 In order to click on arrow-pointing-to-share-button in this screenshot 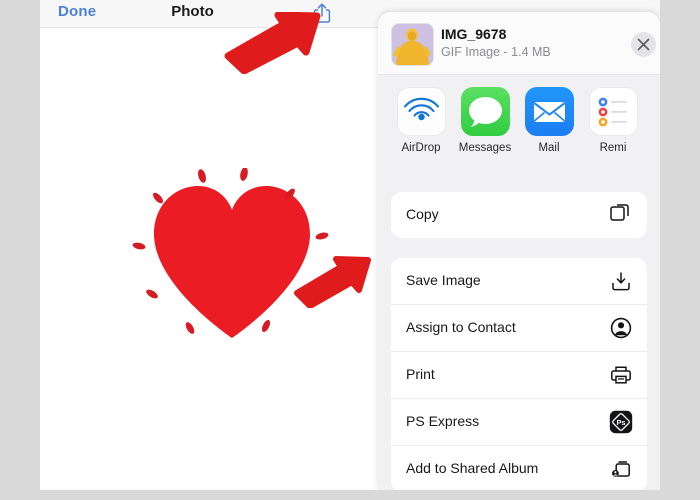, I will do `click(274, 45)`.